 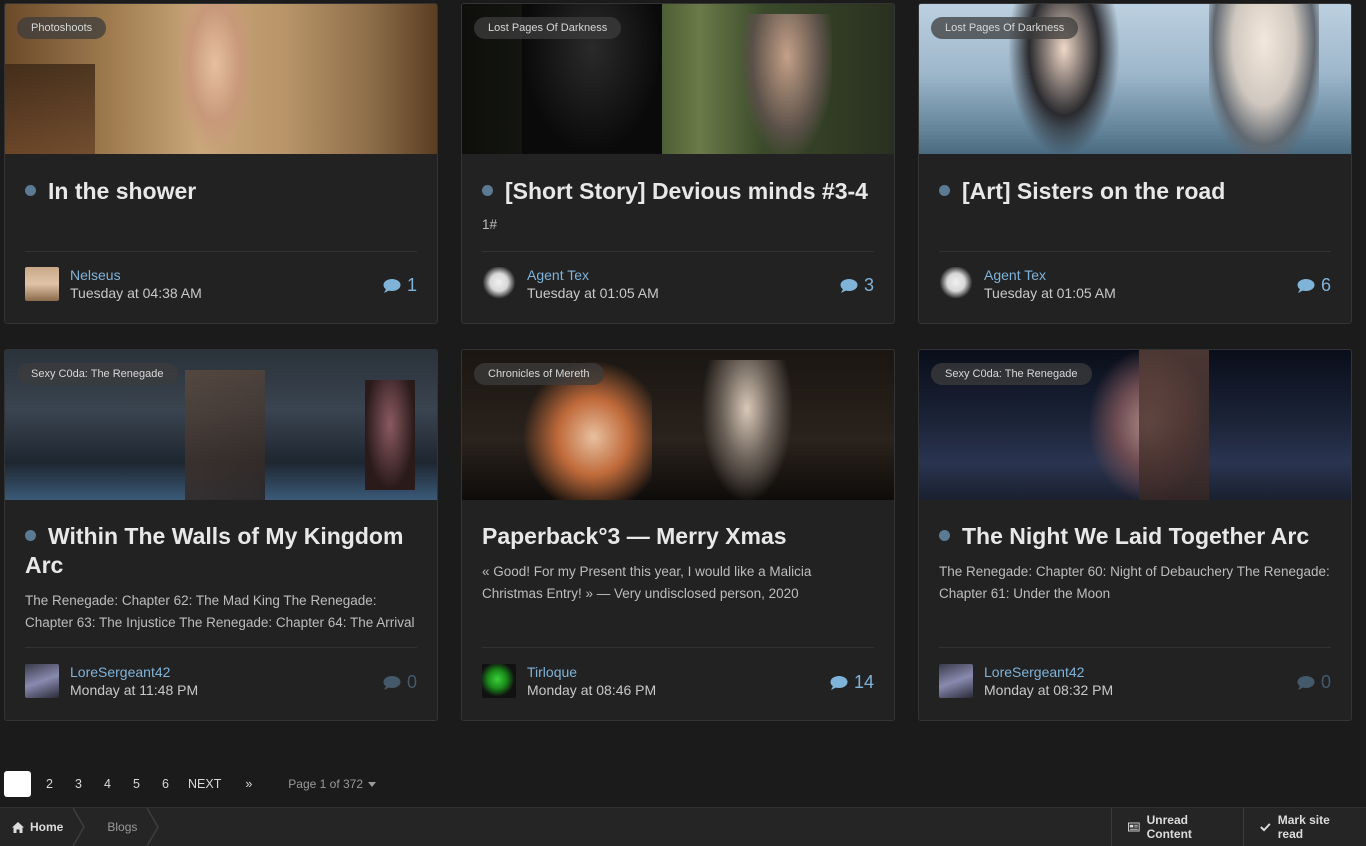 I want to click on comment-count: 6, so click(x=1314, y=285).